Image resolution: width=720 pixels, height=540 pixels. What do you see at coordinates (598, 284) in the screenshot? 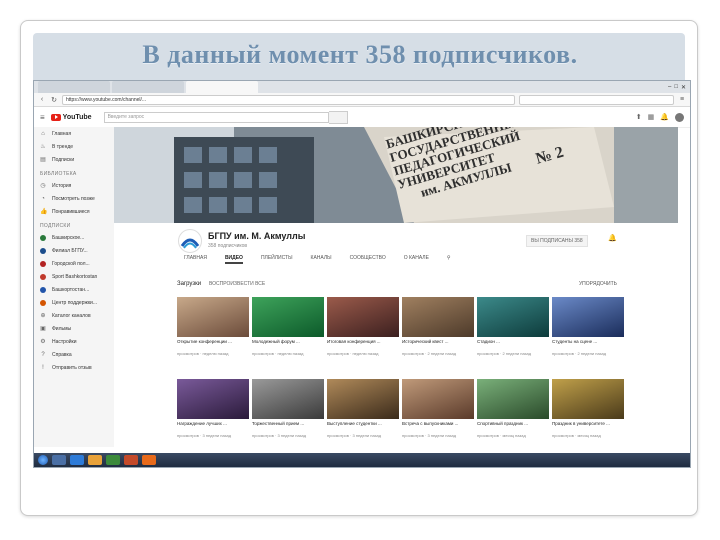
I see `sort-button: УПОРЯДОЧИТЬ` at bounding box center [598, 284].